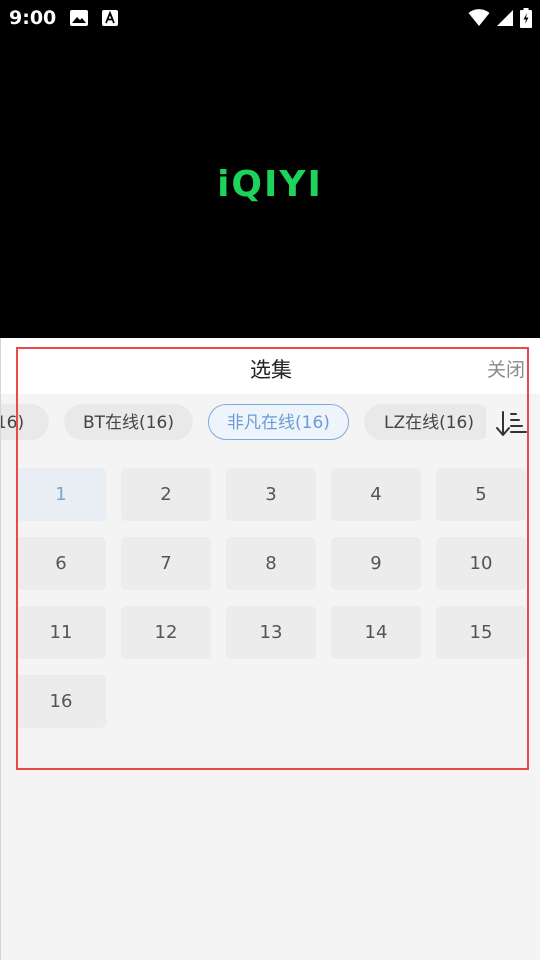 This screenshot has height=960, width=540. Describe the element at coordinates (506, 368) in the screenshot. I see `close-button: 关闭` at that location.